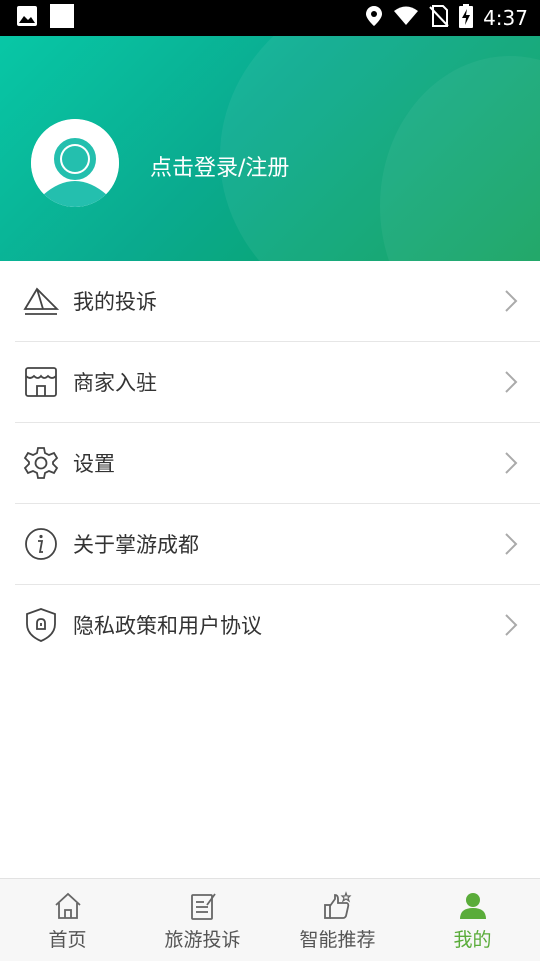 This screenshot has height=961, width=540. What do you see at coordinates (505, 18) in the screenshot?
I see `status-time: 4:37` at bounding box center [505, 18].